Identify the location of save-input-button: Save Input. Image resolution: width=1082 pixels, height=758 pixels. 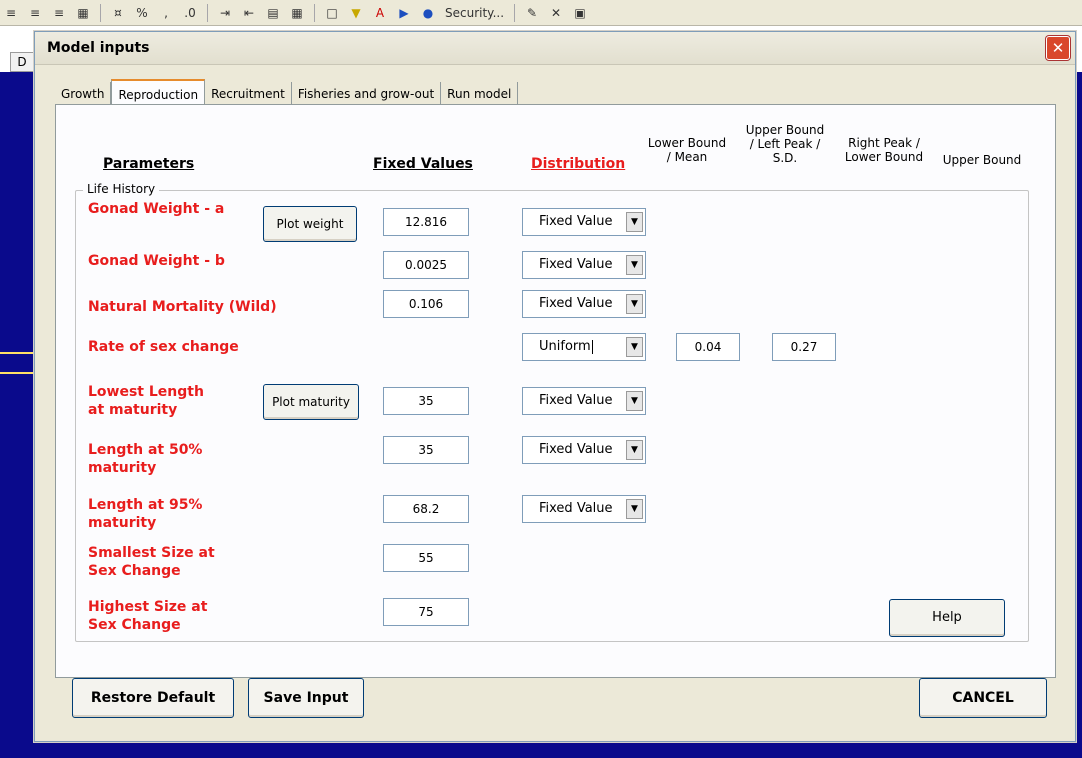
(306, 698).